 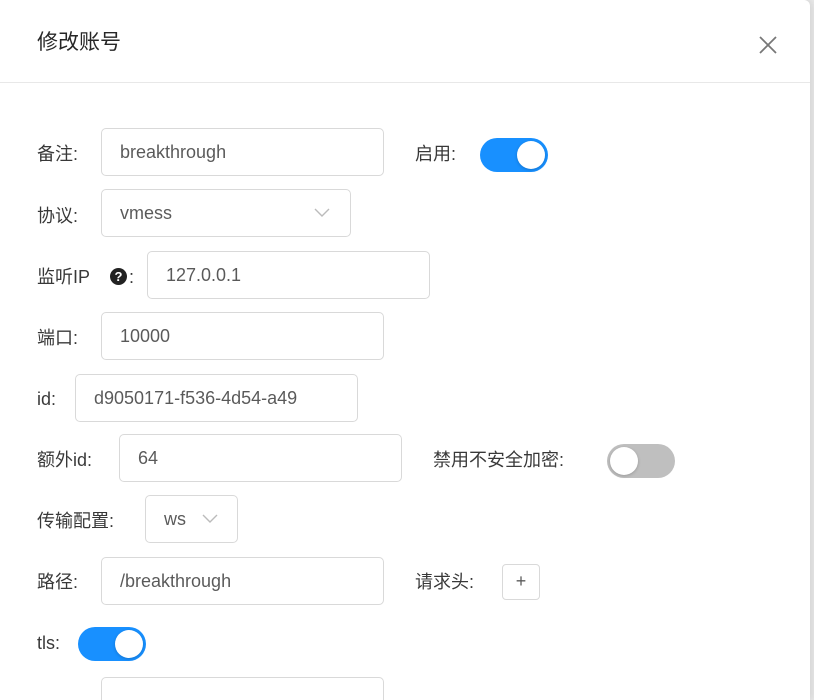 I want to click on enable-switch, so click(x=514, y=155).